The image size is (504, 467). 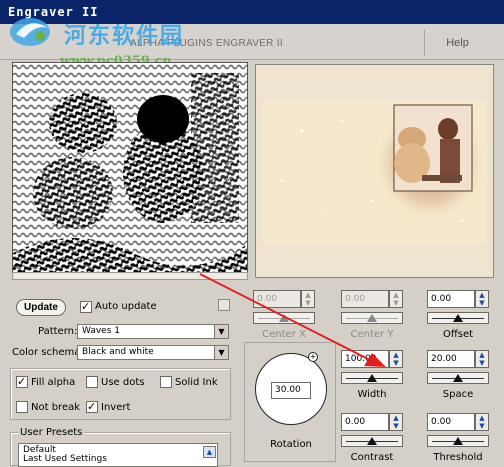 What do you see at coordinates (365, 359) in the screenshot?
I see `width-input: 100.00` at bounding box center [365, 359].